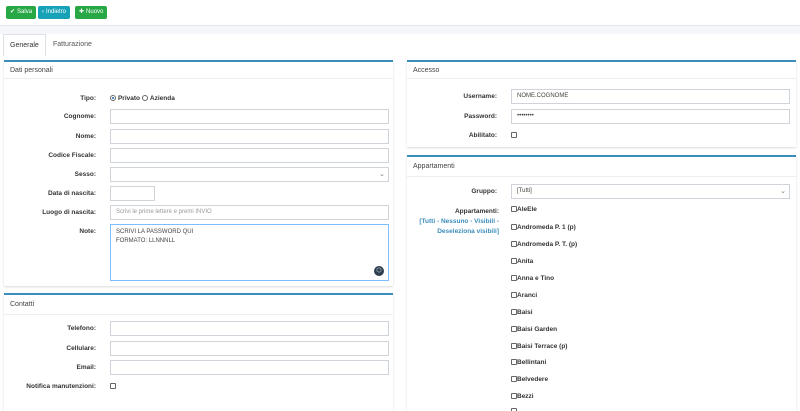 This screenshot has height=411, width=800. I want to click on back-button-label: Indietro, so click(56, 12).